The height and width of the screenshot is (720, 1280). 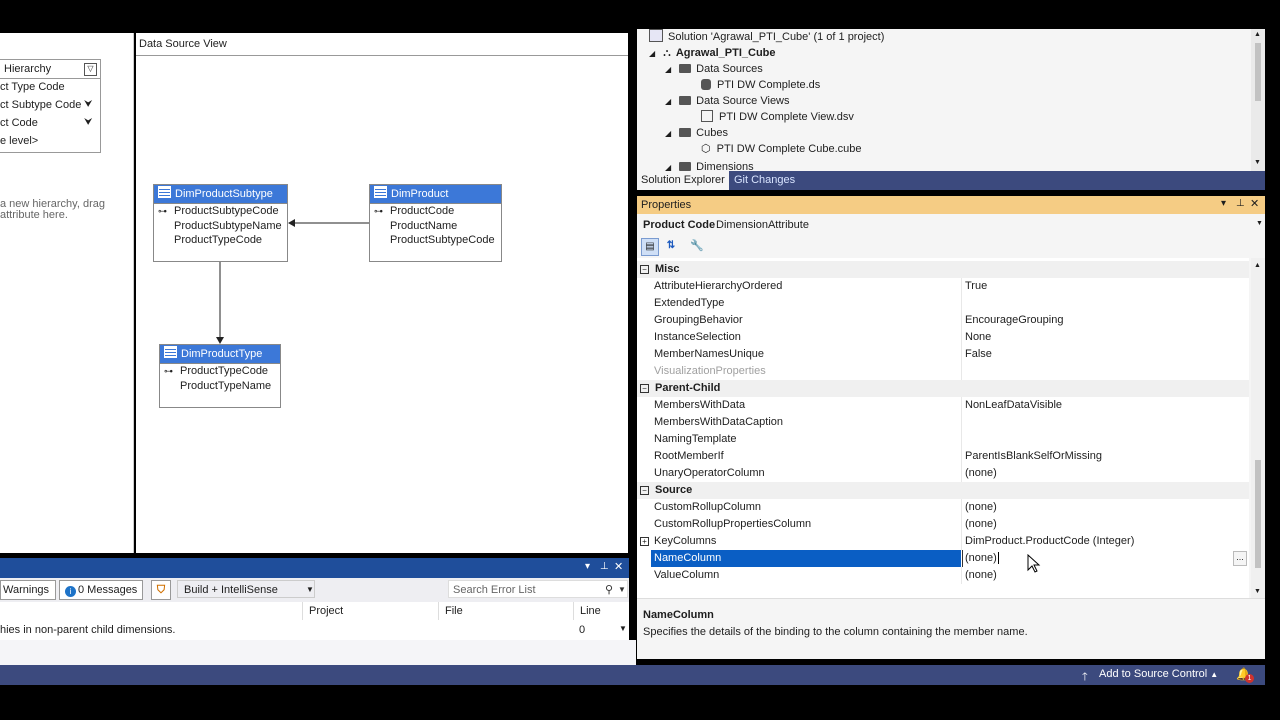 I want to click on tree-item-project: ◢ ⛬ Agrawal_PTI_Cube, so click(x=712, y=53).